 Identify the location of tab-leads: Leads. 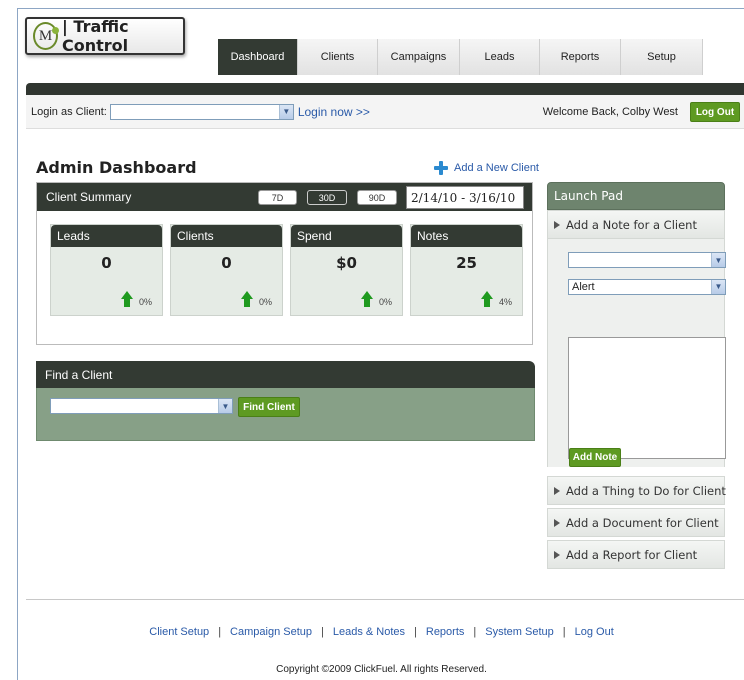
(500, 57).